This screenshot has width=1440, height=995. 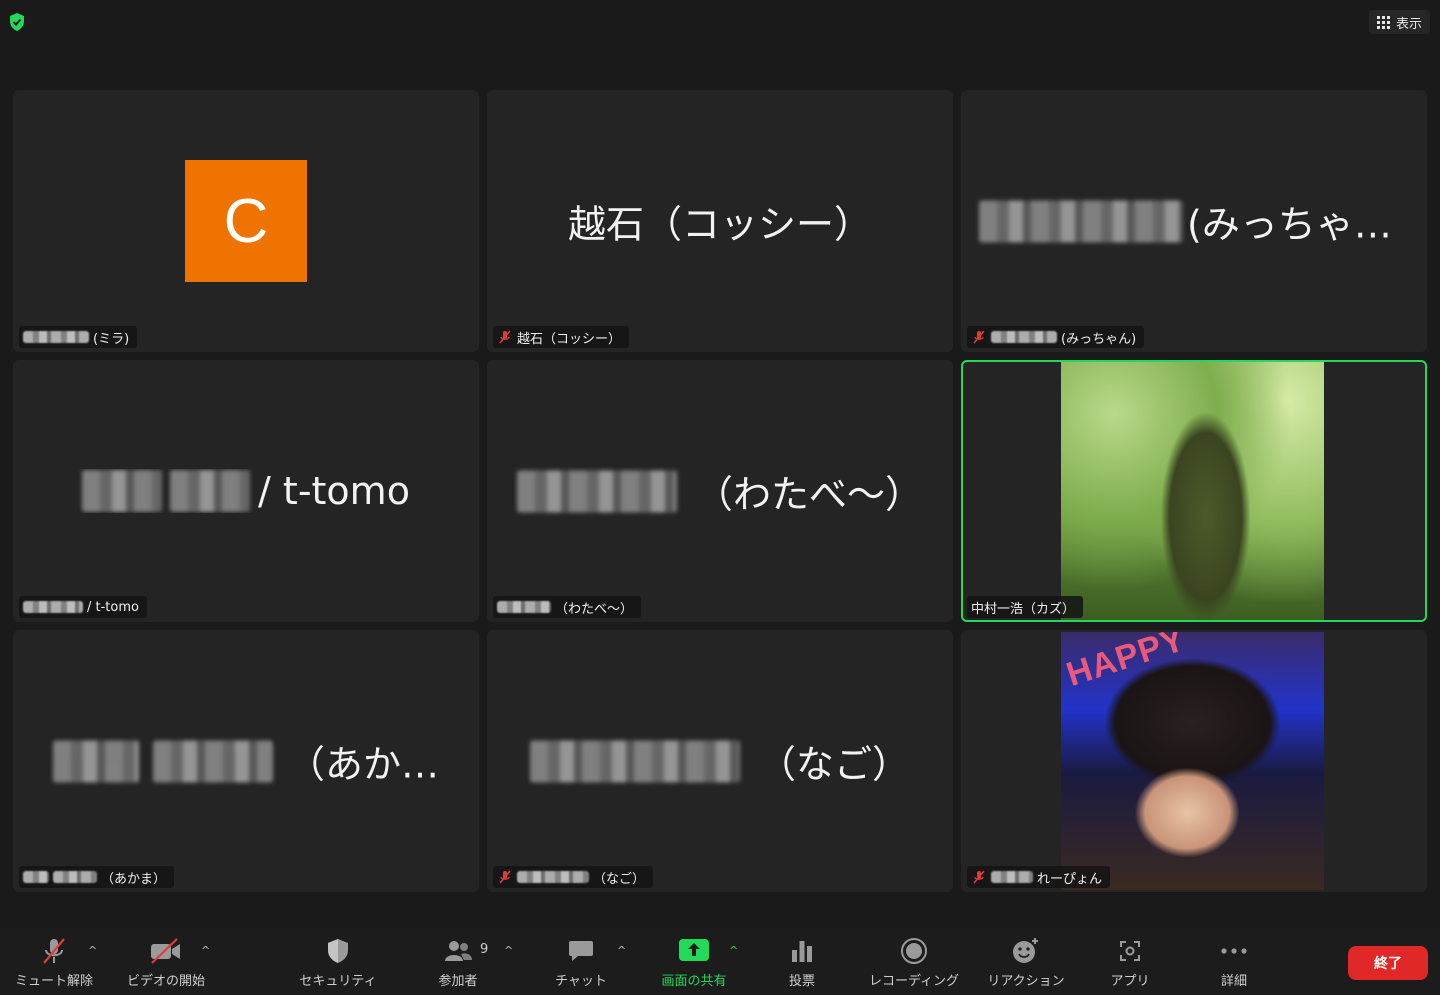 I want to click on display-name-text: （わたべ〜）, so click(x=808, y=494).